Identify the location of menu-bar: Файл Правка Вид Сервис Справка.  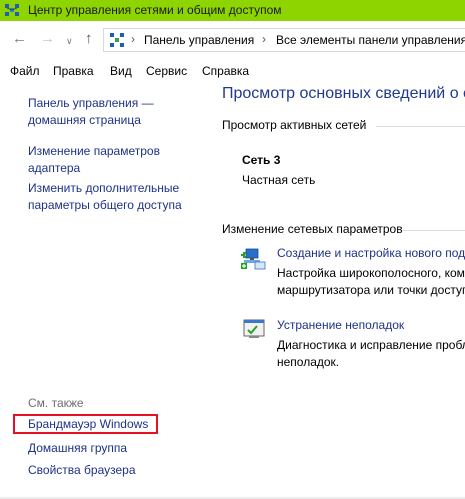
(232, 71).